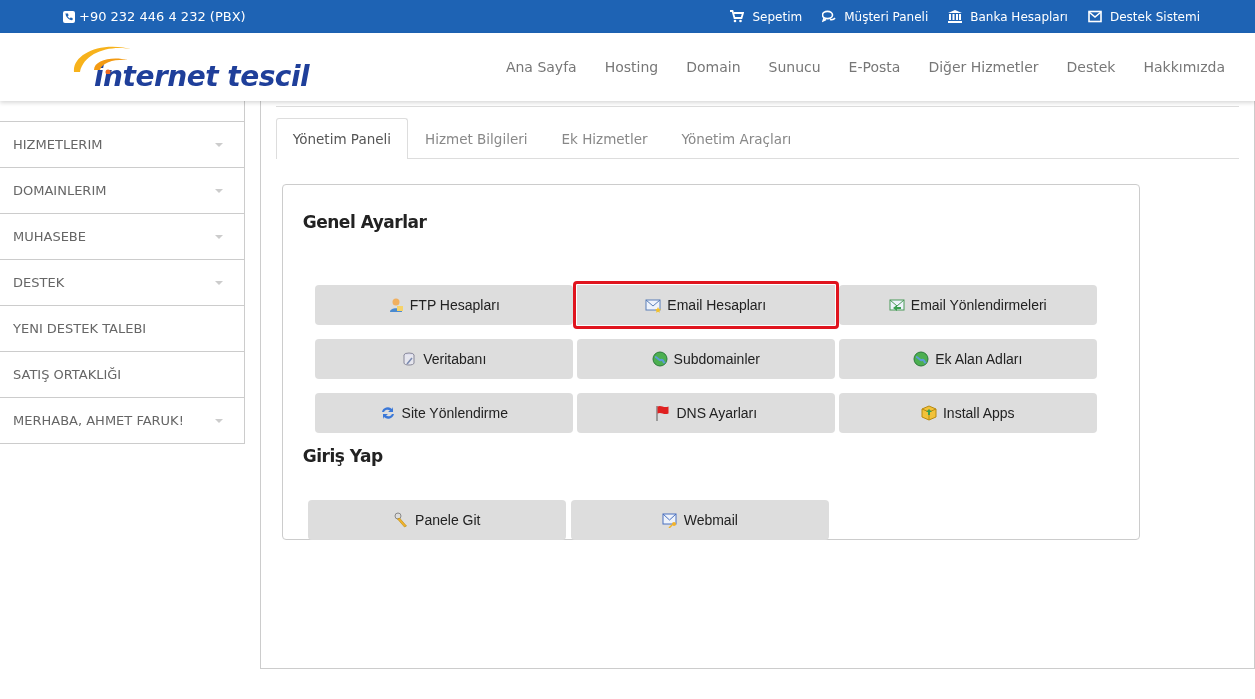 This screenshot has height=699, width=1255. What do you see at coordinates (122, 283) in the screenshot?
I see `sidebar-item: DESTEK` at bounding box center [122, 283].